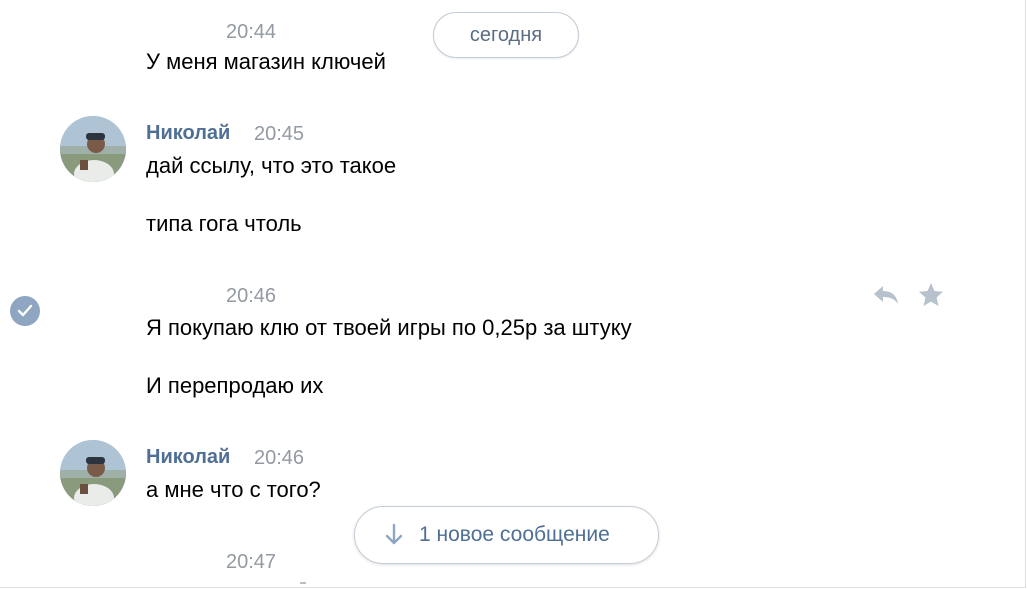  I want to click on reply-icon, so click(886, 295).